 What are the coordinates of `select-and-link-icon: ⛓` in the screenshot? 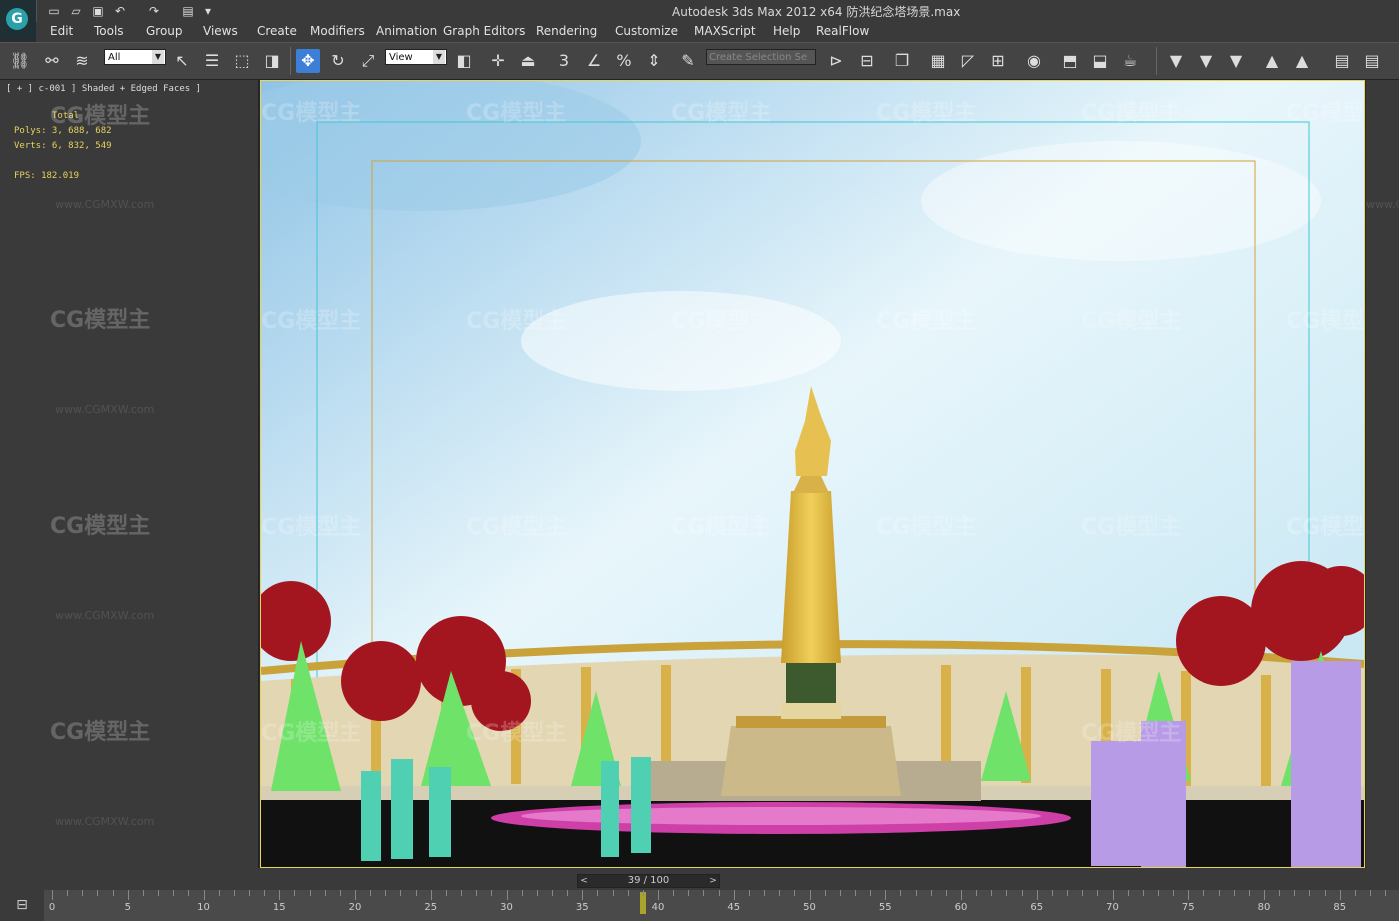 It's located at (20, 61).